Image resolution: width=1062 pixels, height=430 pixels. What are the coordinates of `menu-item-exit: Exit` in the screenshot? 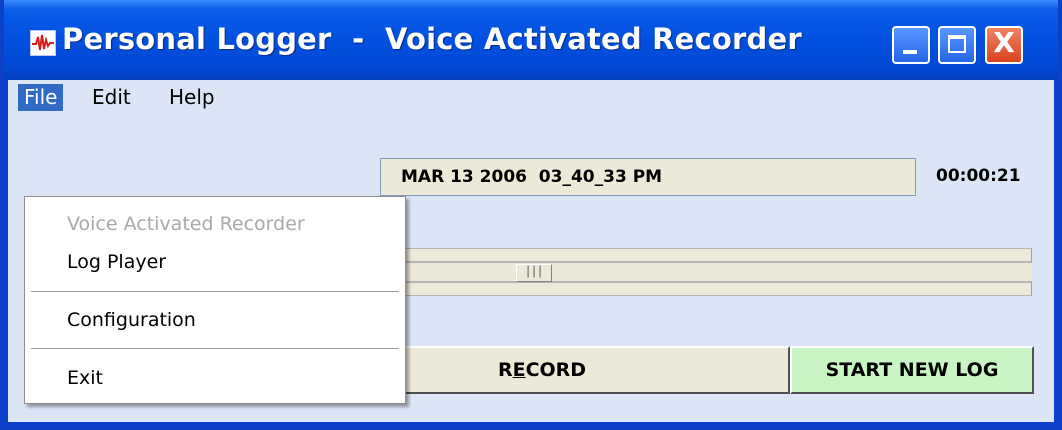 It's located at (215, 378).